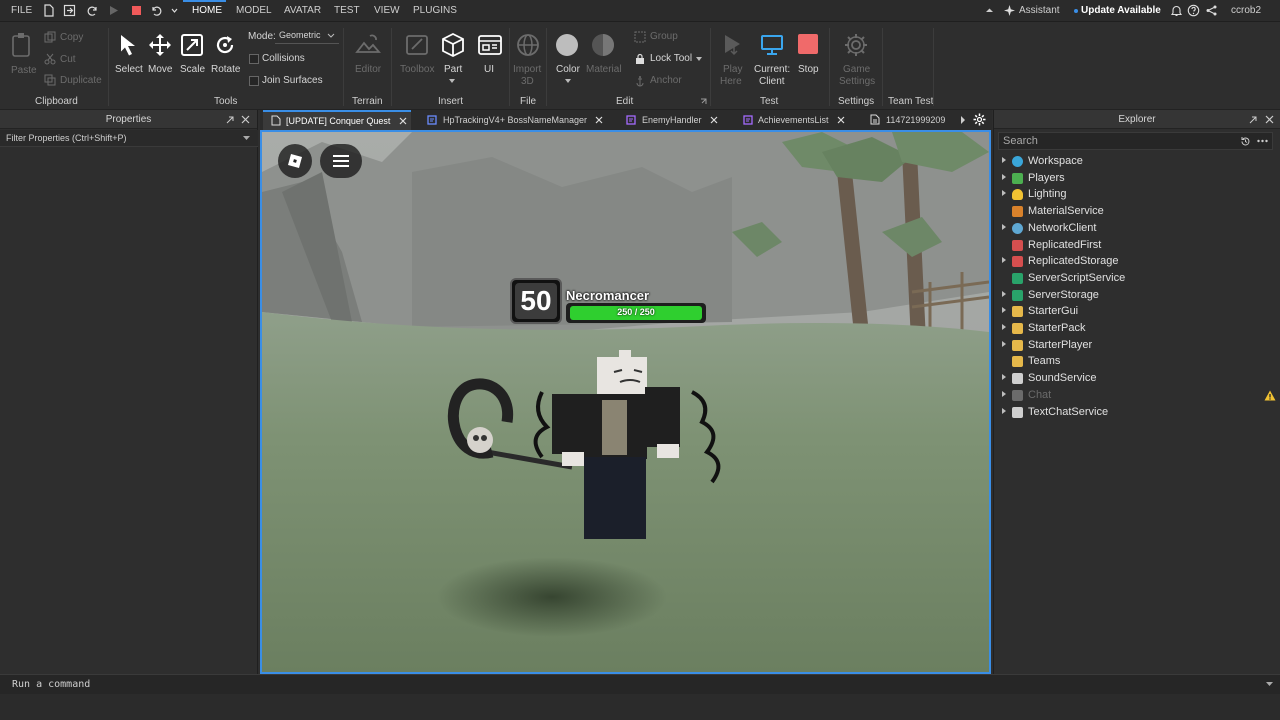 Image resolution: width=1280 pixels, height=720 pixels. What do you see at coordinates (793, 120) in the screenshot?
I see `tab-achievements-list: AchievementsList` at bounding box center [793, 120].